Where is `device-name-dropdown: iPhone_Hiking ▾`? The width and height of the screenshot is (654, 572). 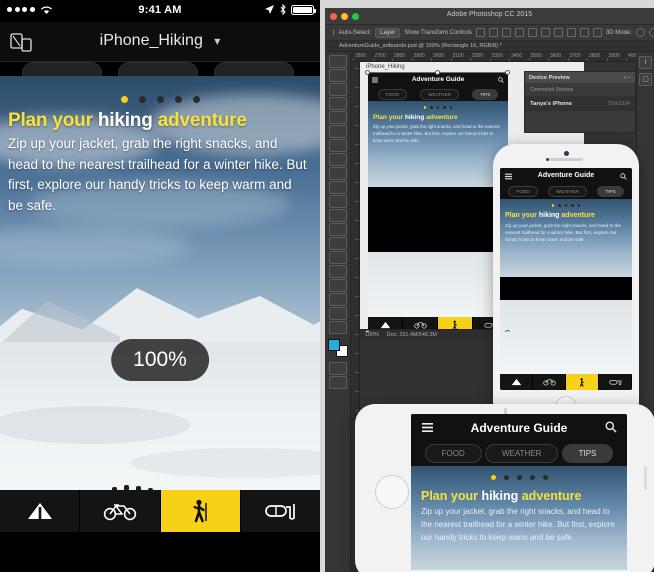
device-name-dropdown: iPhone_Hiking ▾ is located at coordinates (160, 41).